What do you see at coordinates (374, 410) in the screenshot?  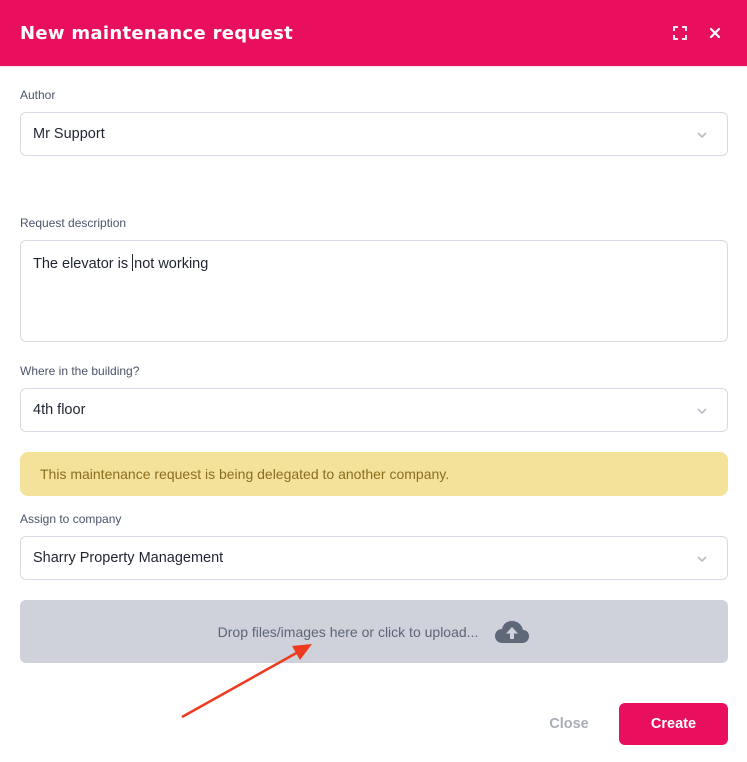 I see `location-select: 4th floor` at bounding box center [374, 410].